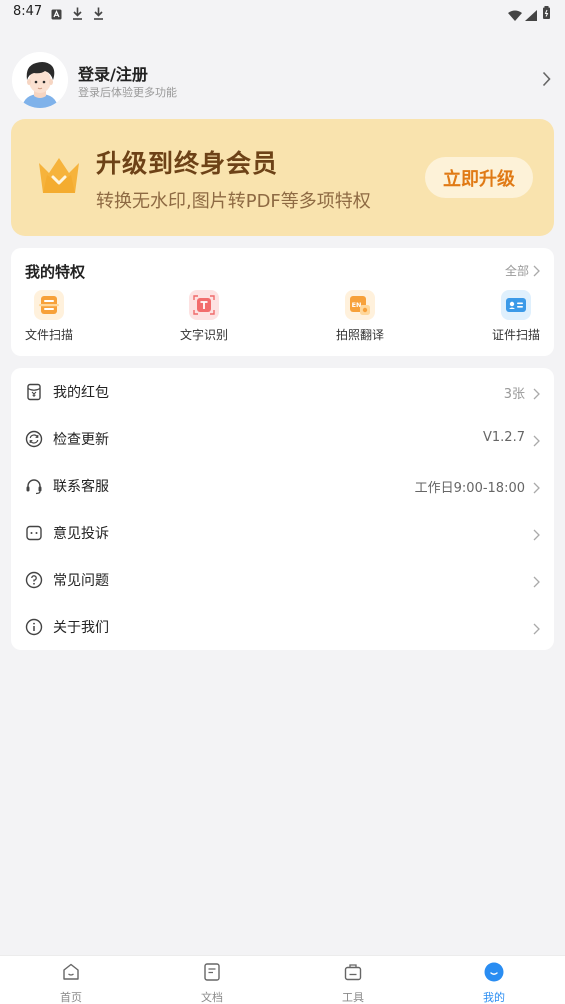 This screenshot has height=1004, width=565. What do you see at coordinates (282, 302) in the screenshot?
I see `privileges-card: 我的特权 全部 文件扫描 文字识别 EN 拍照翻译 证件扫描` at bounding box center [282, 302].